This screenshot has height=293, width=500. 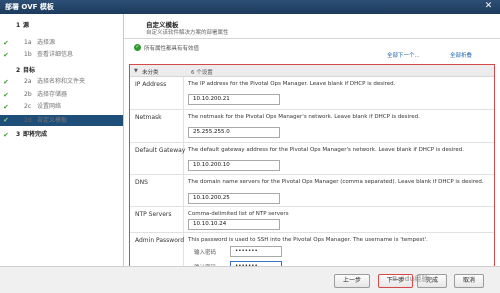 I want to click on property-name: DNS, so click(x=141, y=182).